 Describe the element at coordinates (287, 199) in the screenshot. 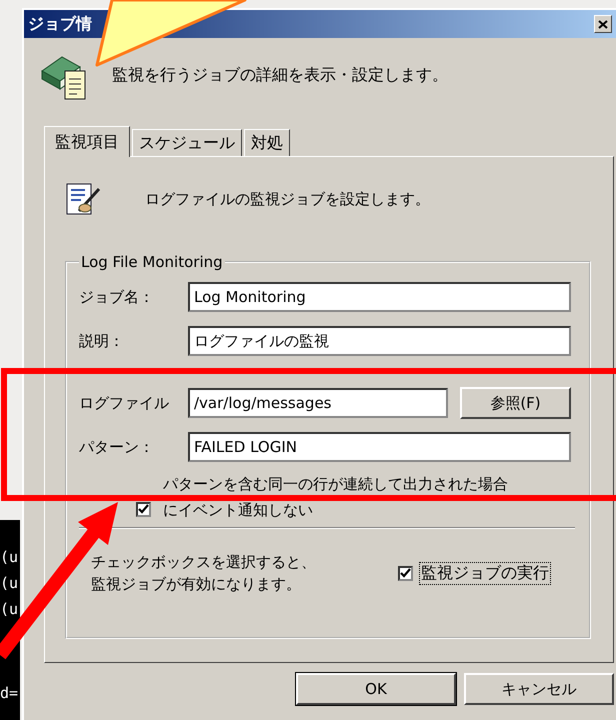

I see `description-text: ログファイルの監視ジョブを設定します。` at that location.